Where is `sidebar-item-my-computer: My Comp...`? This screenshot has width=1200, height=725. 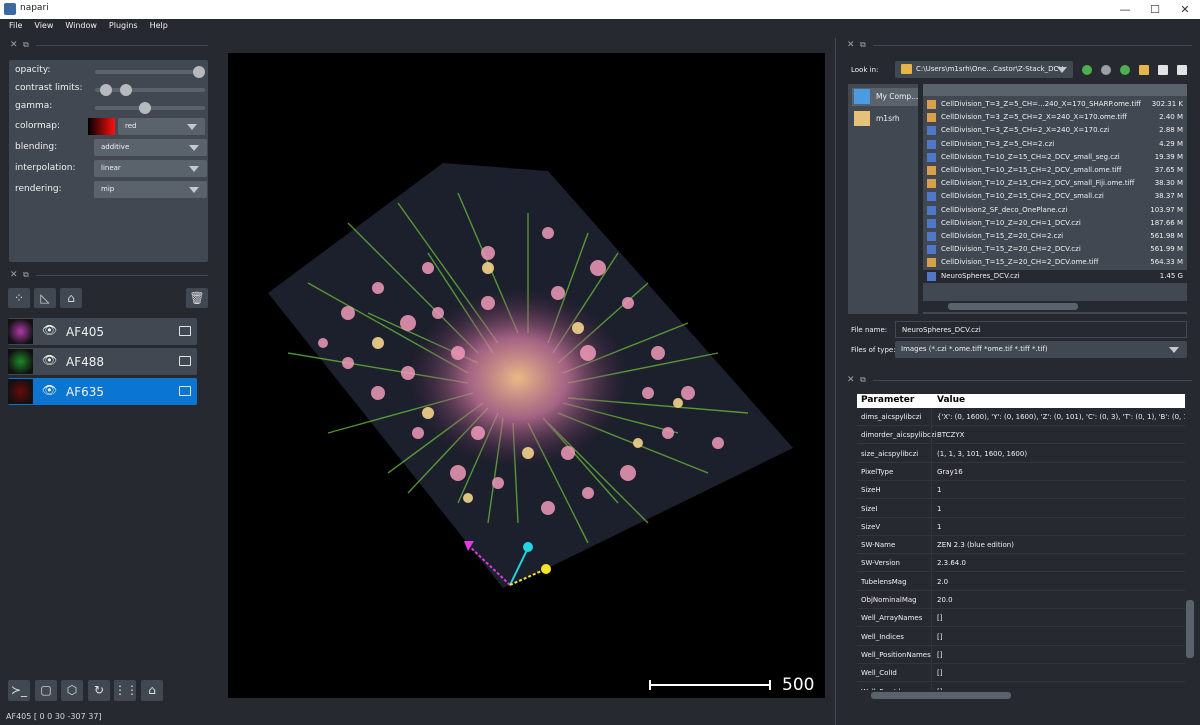
sidebar-item-my-computer: My Comp... is located at coordinates (885, 97).